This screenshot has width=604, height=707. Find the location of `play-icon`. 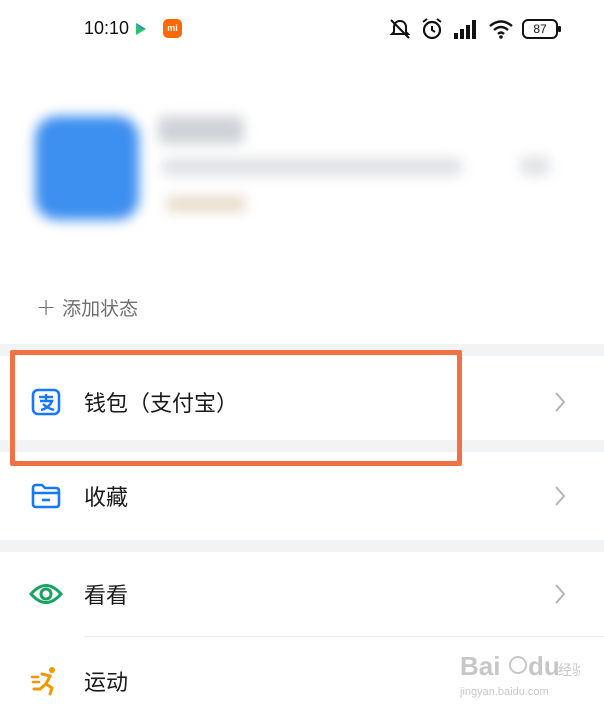

play-icon is located at coordinates (141, 29).